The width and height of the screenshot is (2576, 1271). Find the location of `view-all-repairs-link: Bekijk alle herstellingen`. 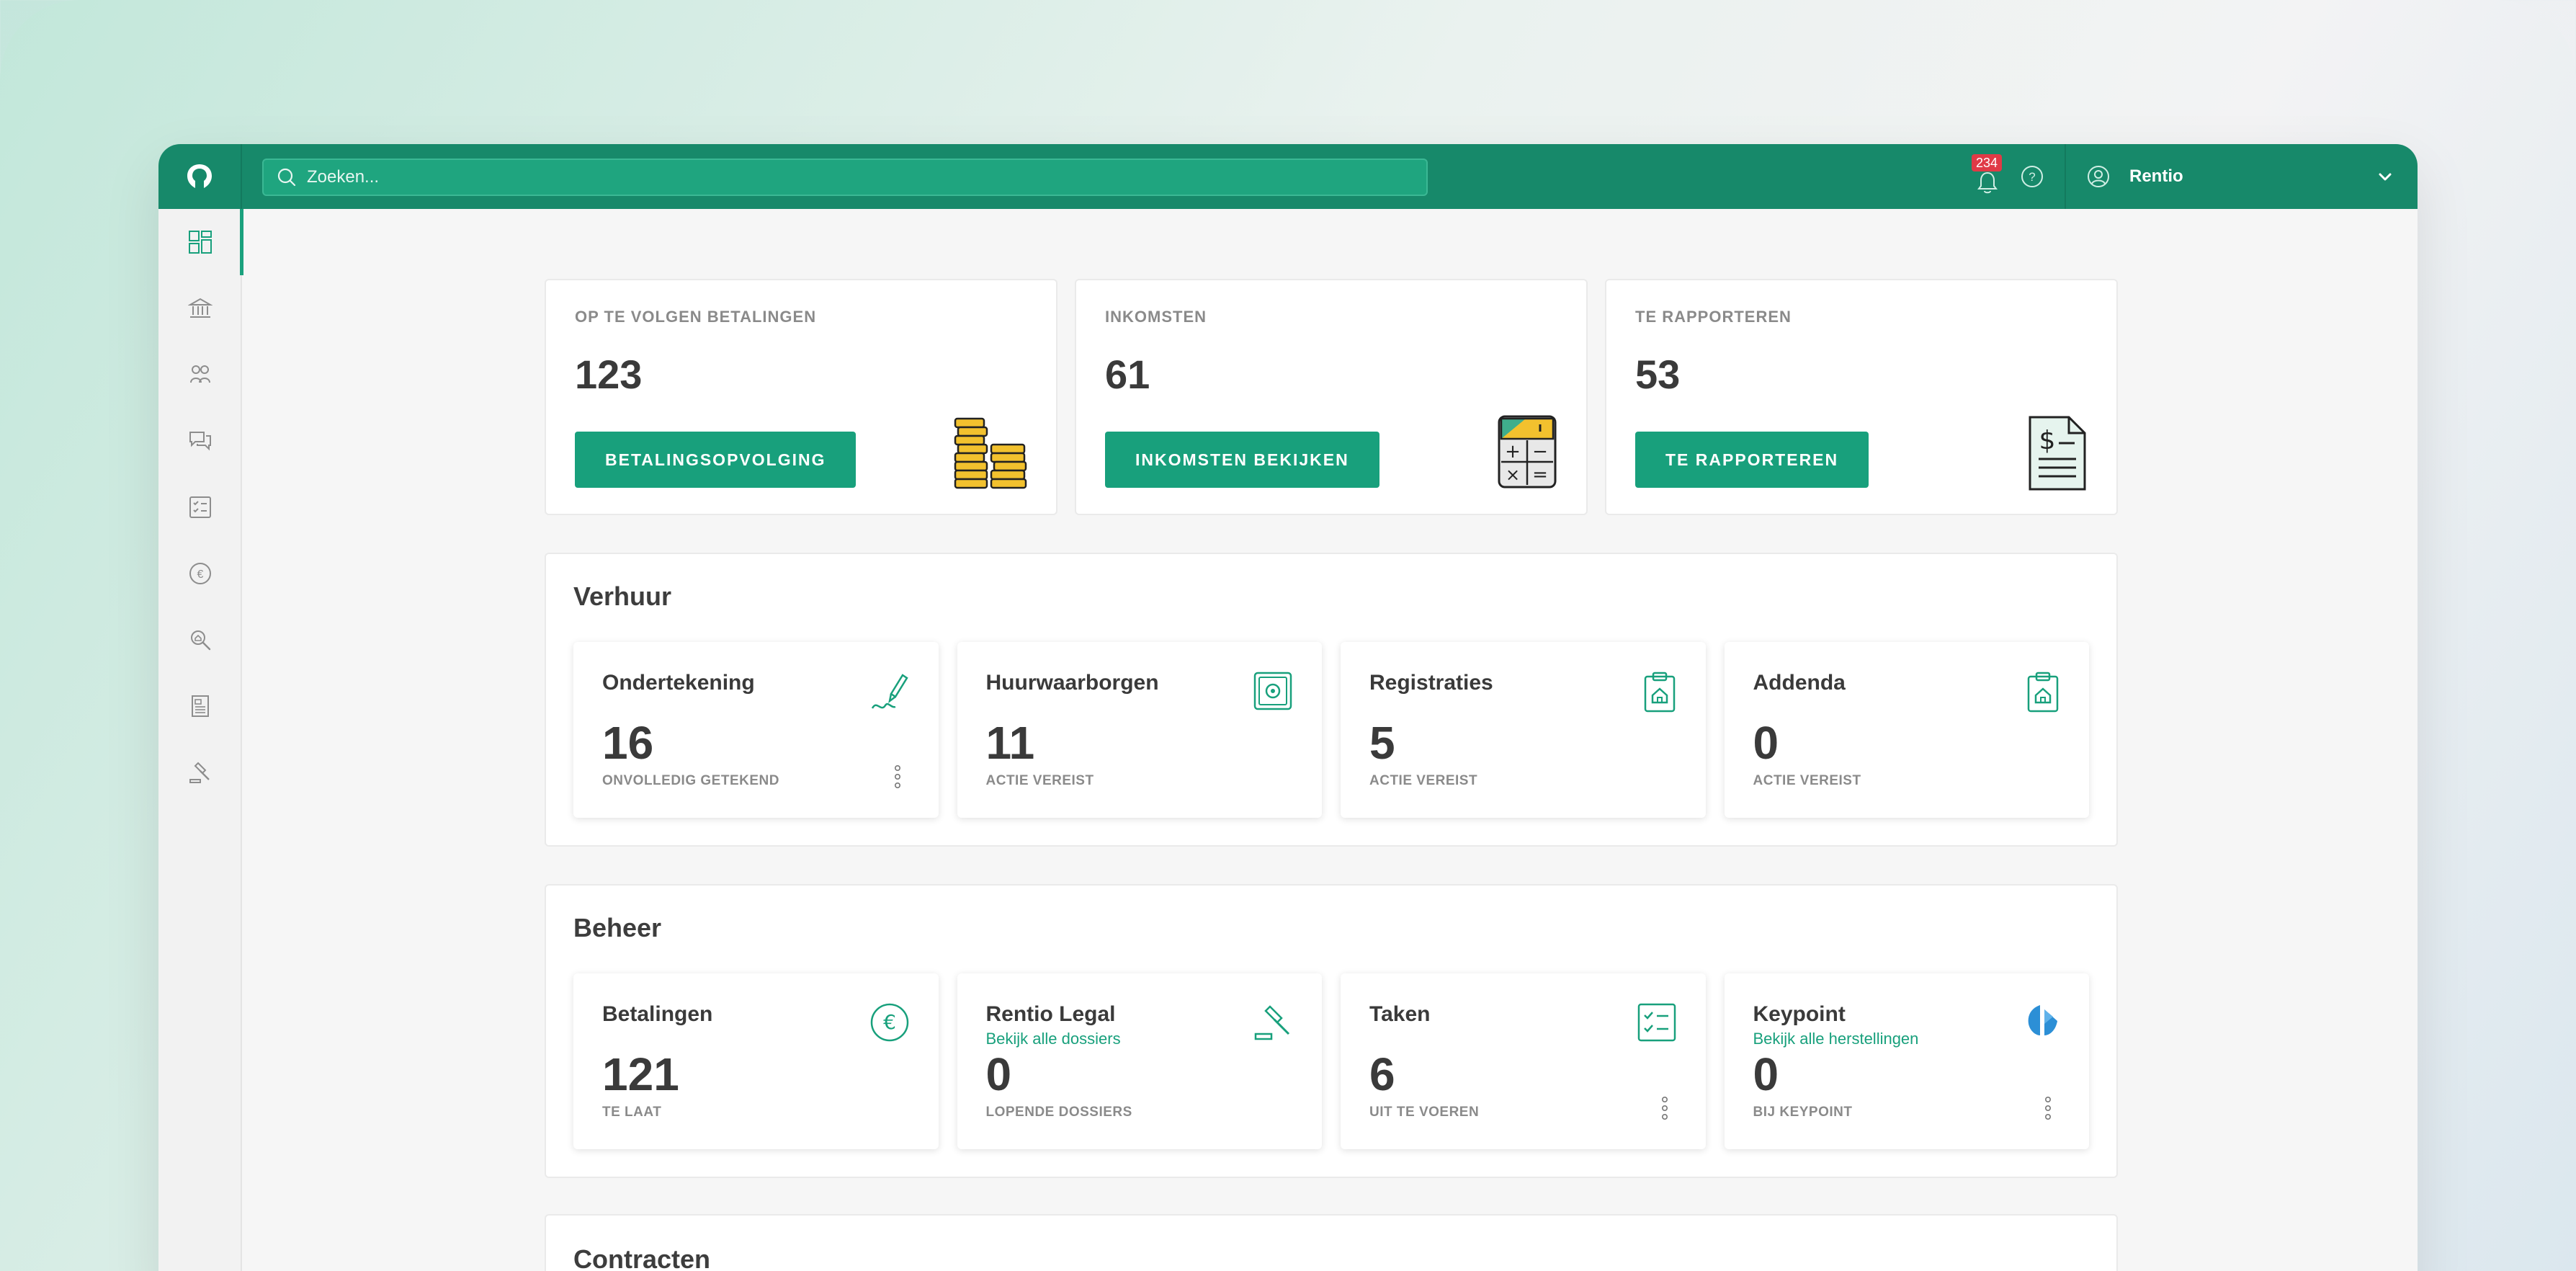

view-all-repairs-link: Bekijk alle herstellingen is located at coordinates (1907, 1039).